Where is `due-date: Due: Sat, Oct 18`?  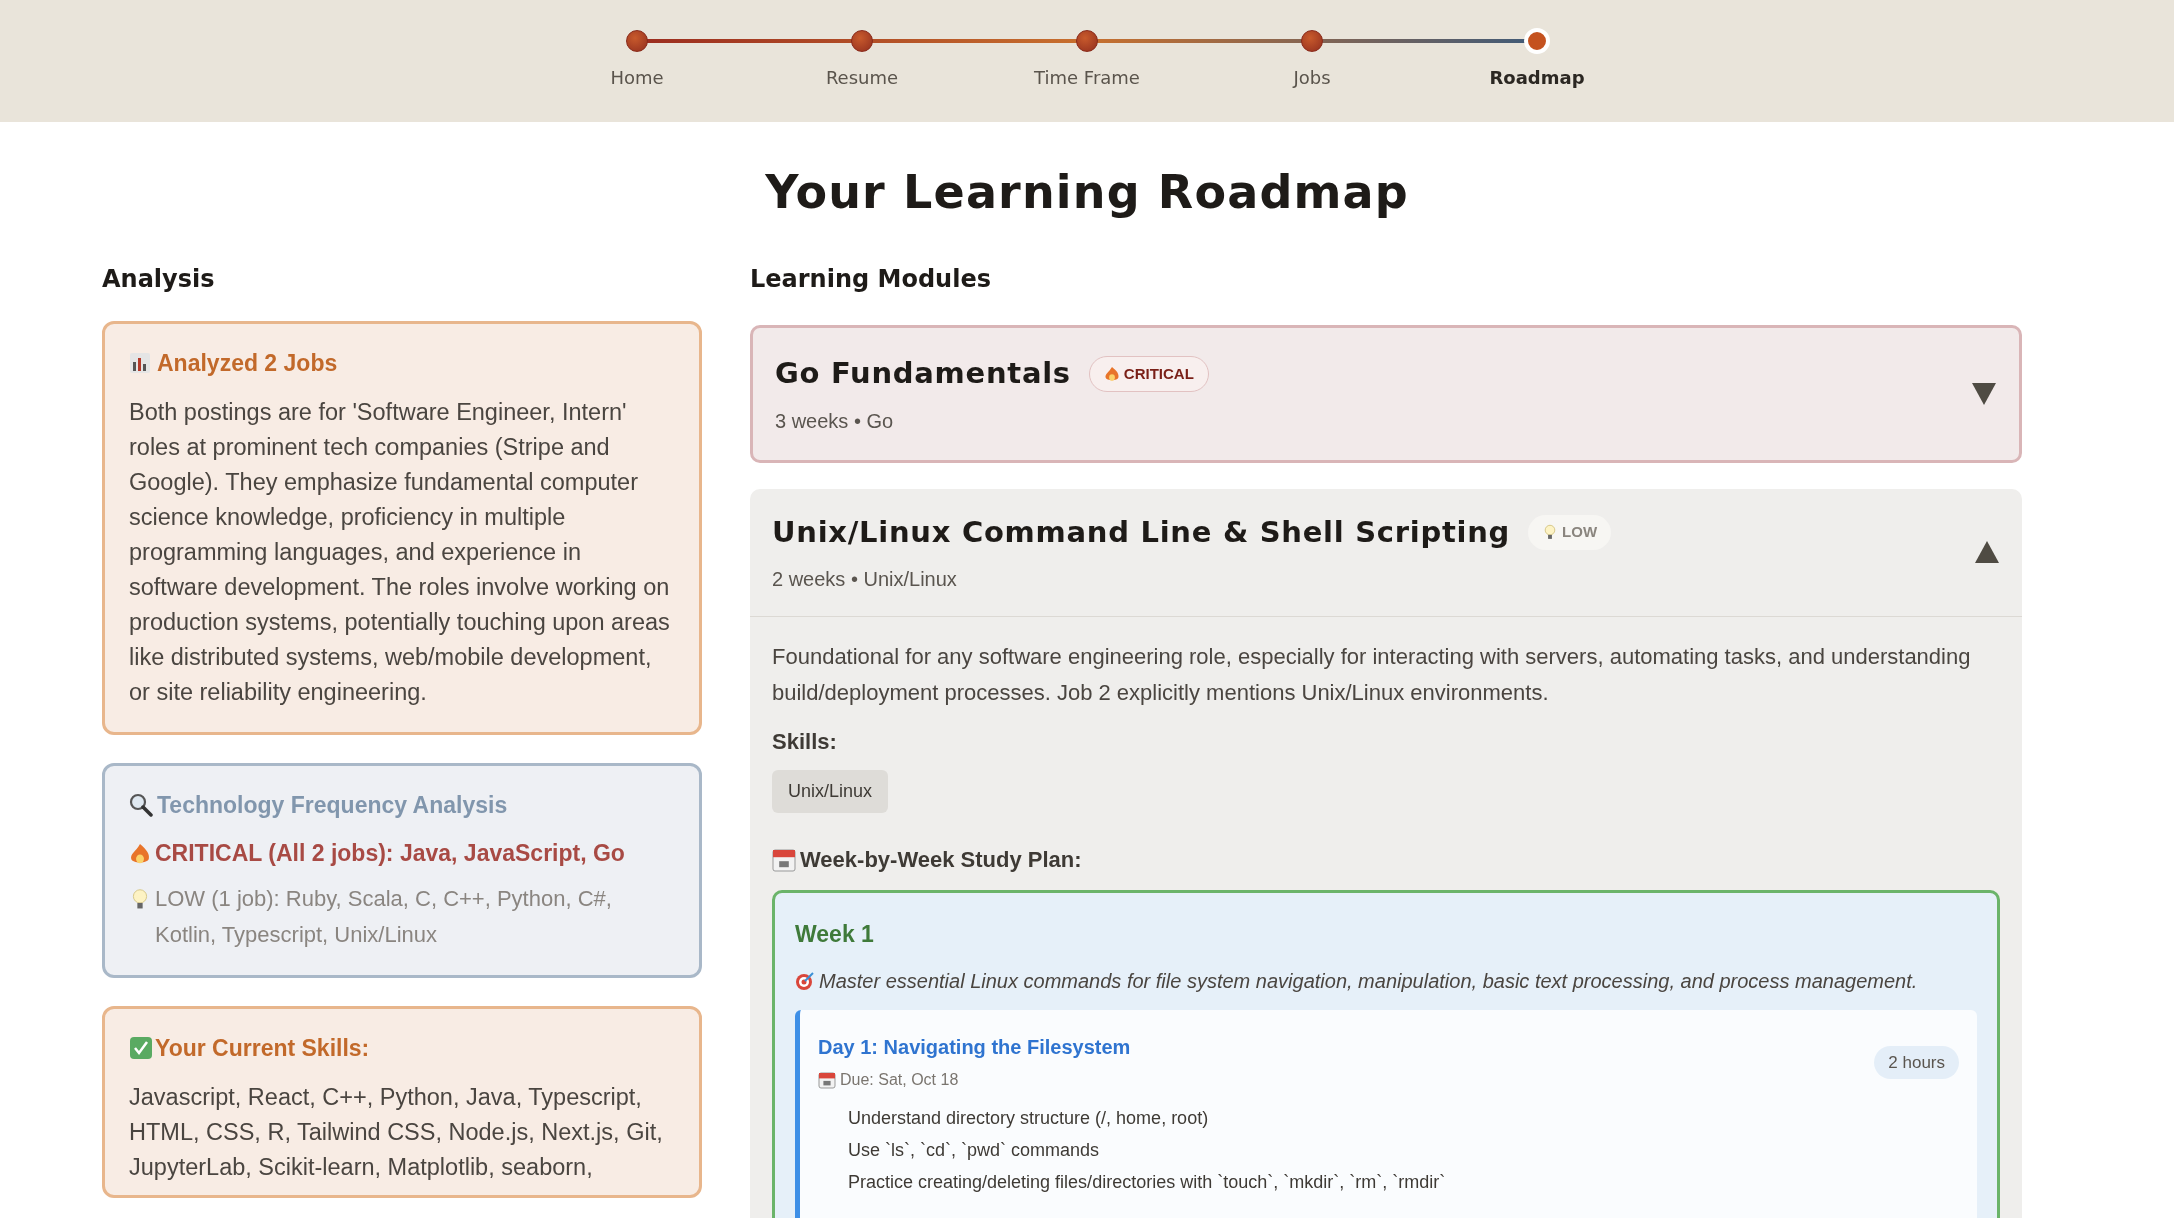
due-date: Due: Sat, Oct 18 is located at coordinates (899, 1079).